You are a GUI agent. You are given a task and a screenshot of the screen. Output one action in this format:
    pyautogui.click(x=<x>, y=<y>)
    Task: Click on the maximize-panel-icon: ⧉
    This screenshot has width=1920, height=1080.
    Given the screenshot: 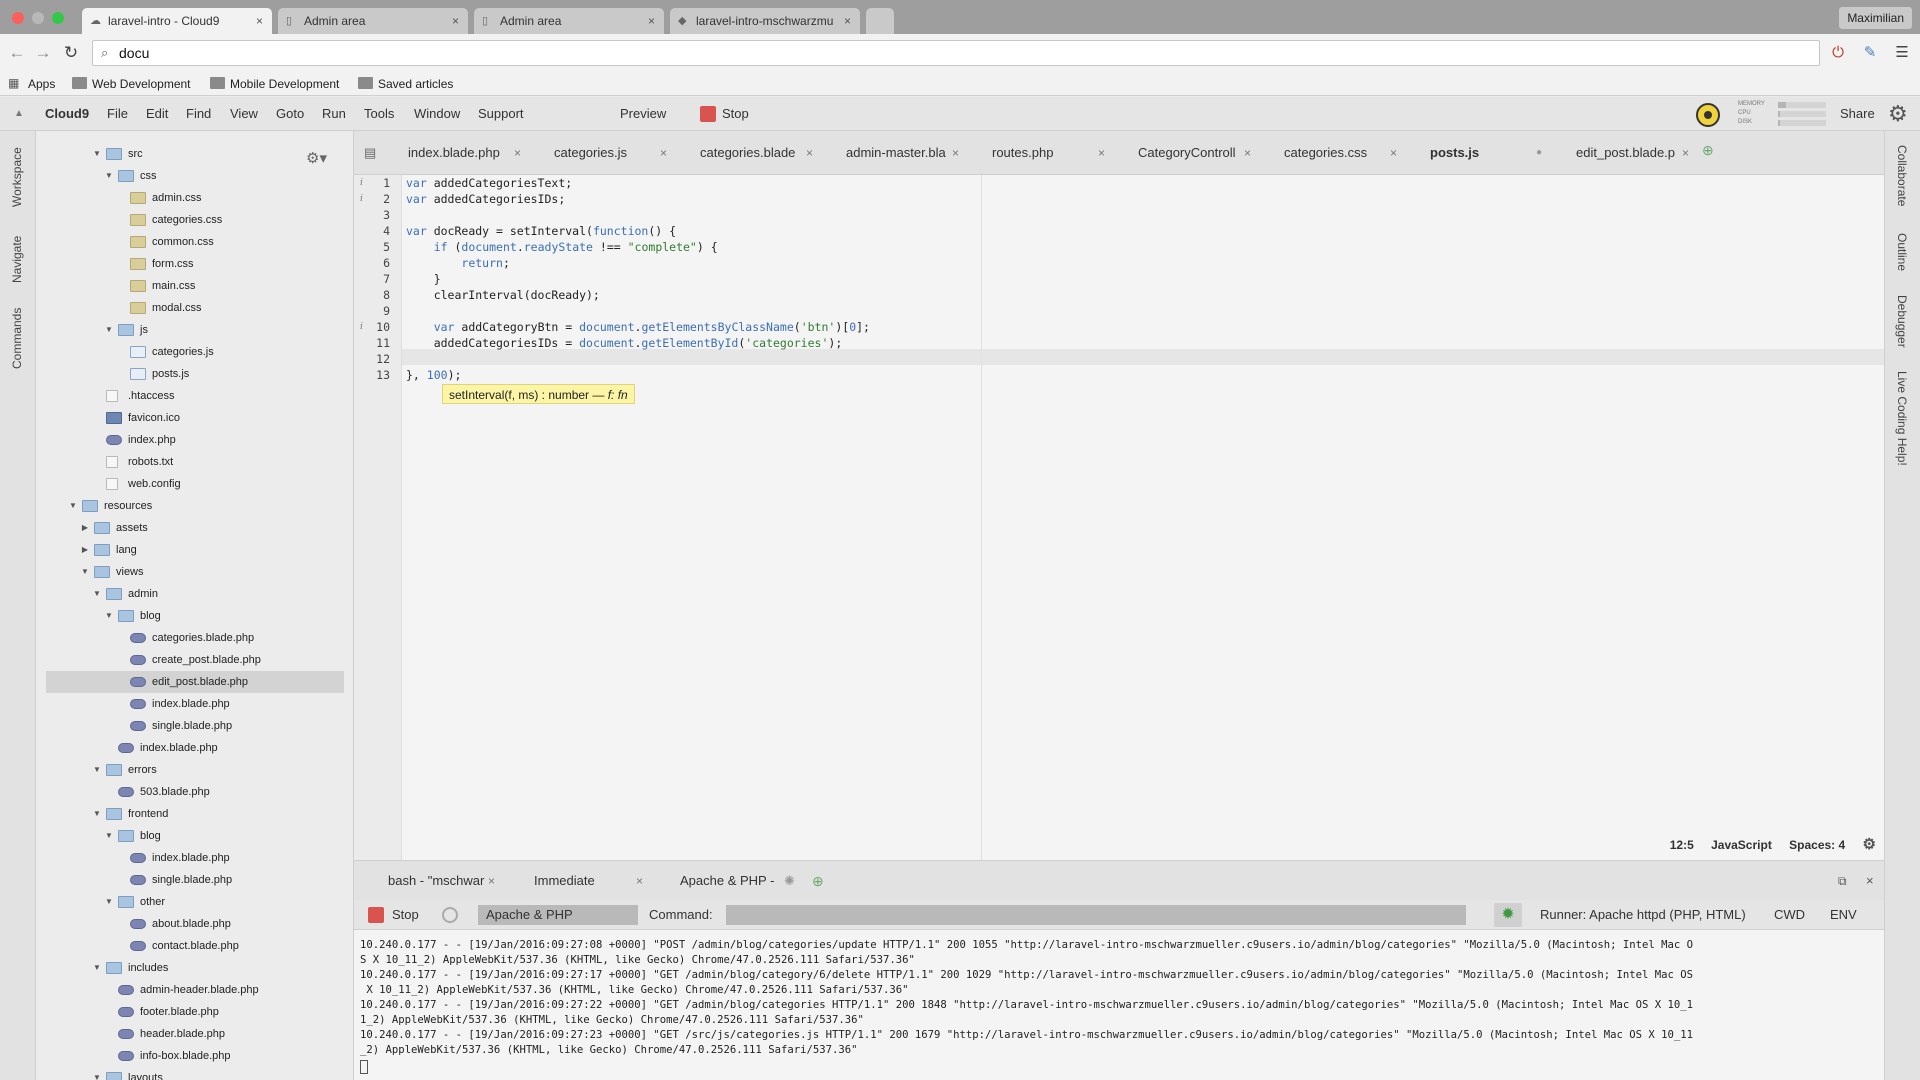 What is the action you would take?
    pyautogui.click(x=1842, y=881)
    